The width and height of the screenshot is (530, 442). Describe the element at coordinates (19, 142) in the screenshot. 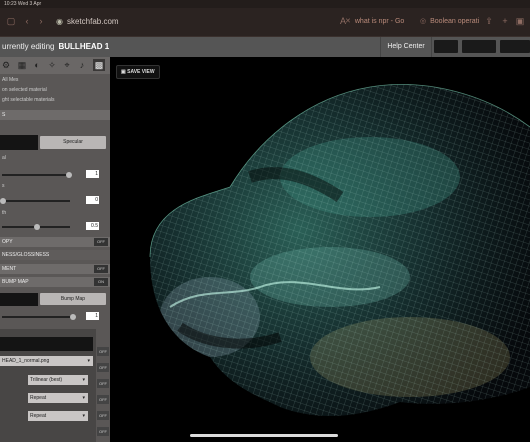

I see `color-swatch` at that location.